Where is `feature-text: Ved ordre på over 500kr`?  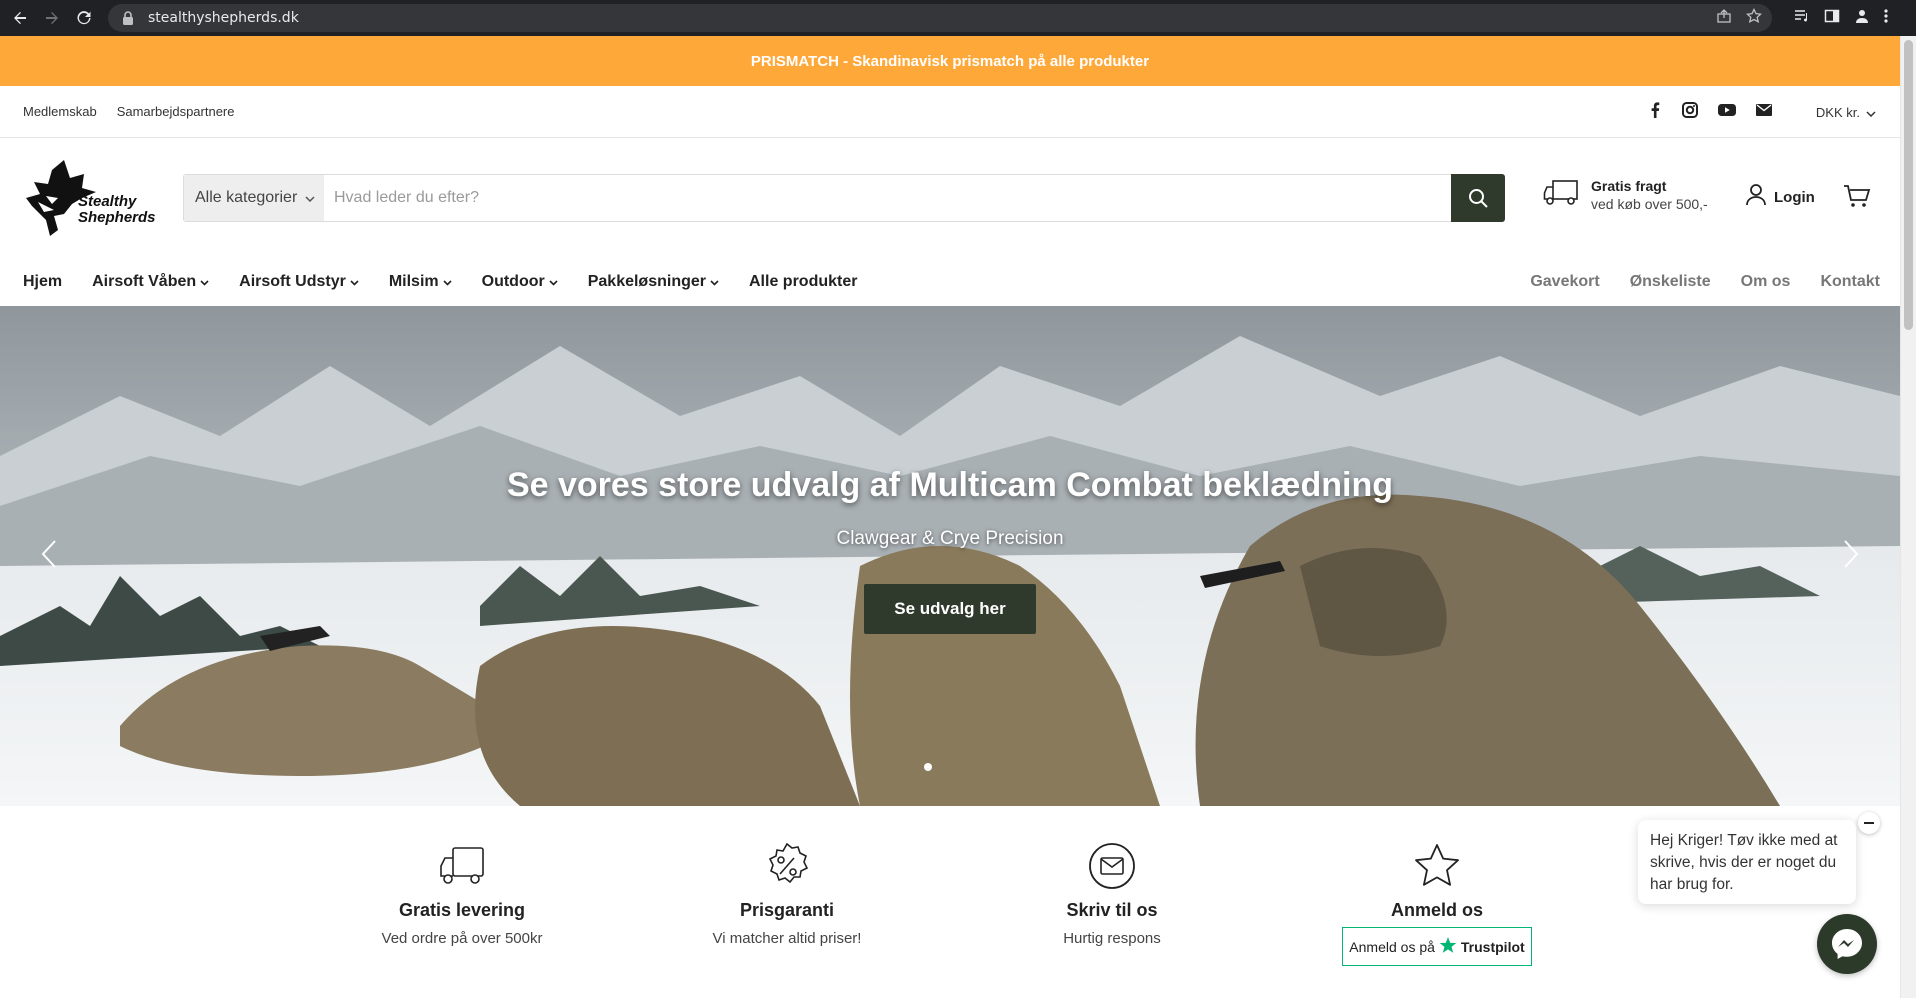
feature-text: Ved ordre på over 500kr is located at coordinates (462, 938).